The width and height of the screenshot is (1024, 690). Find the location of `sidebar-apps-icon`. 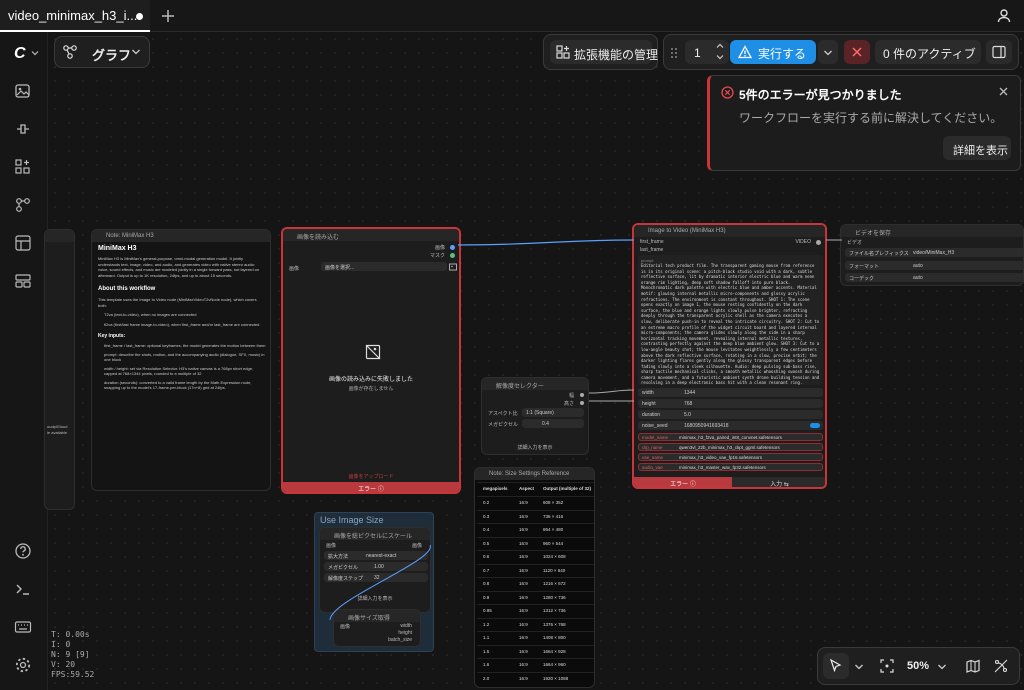

sidebar-apps-icon is located at coordinates (24, 282).